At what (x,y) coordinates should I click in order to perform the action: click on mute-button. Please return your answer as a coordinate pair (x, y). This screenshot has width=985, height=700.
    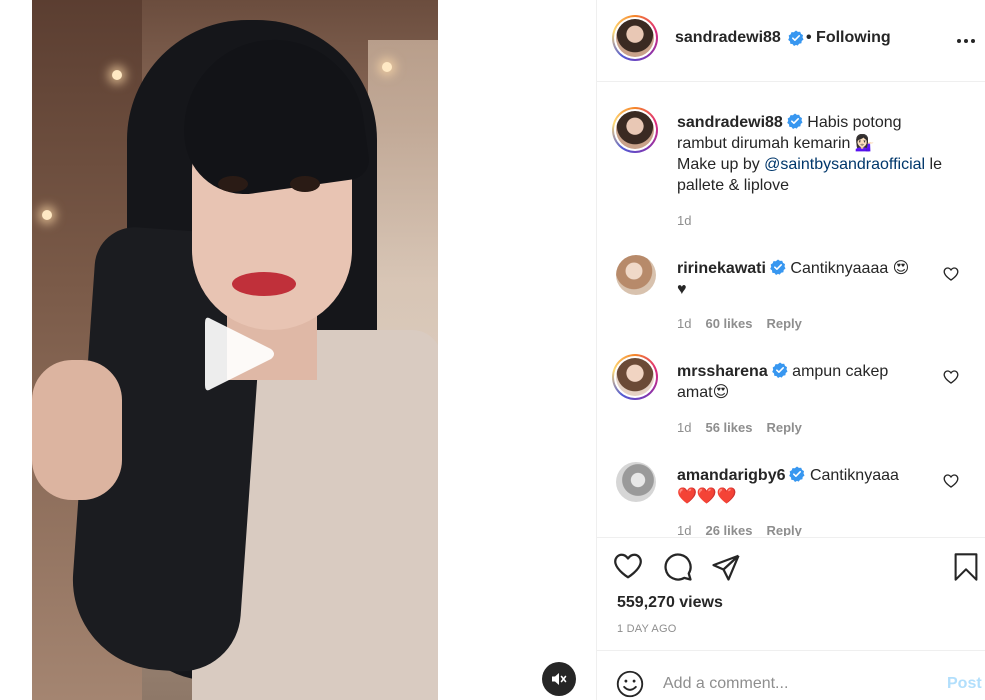
    Looking at the image, I should click on (559, 679).